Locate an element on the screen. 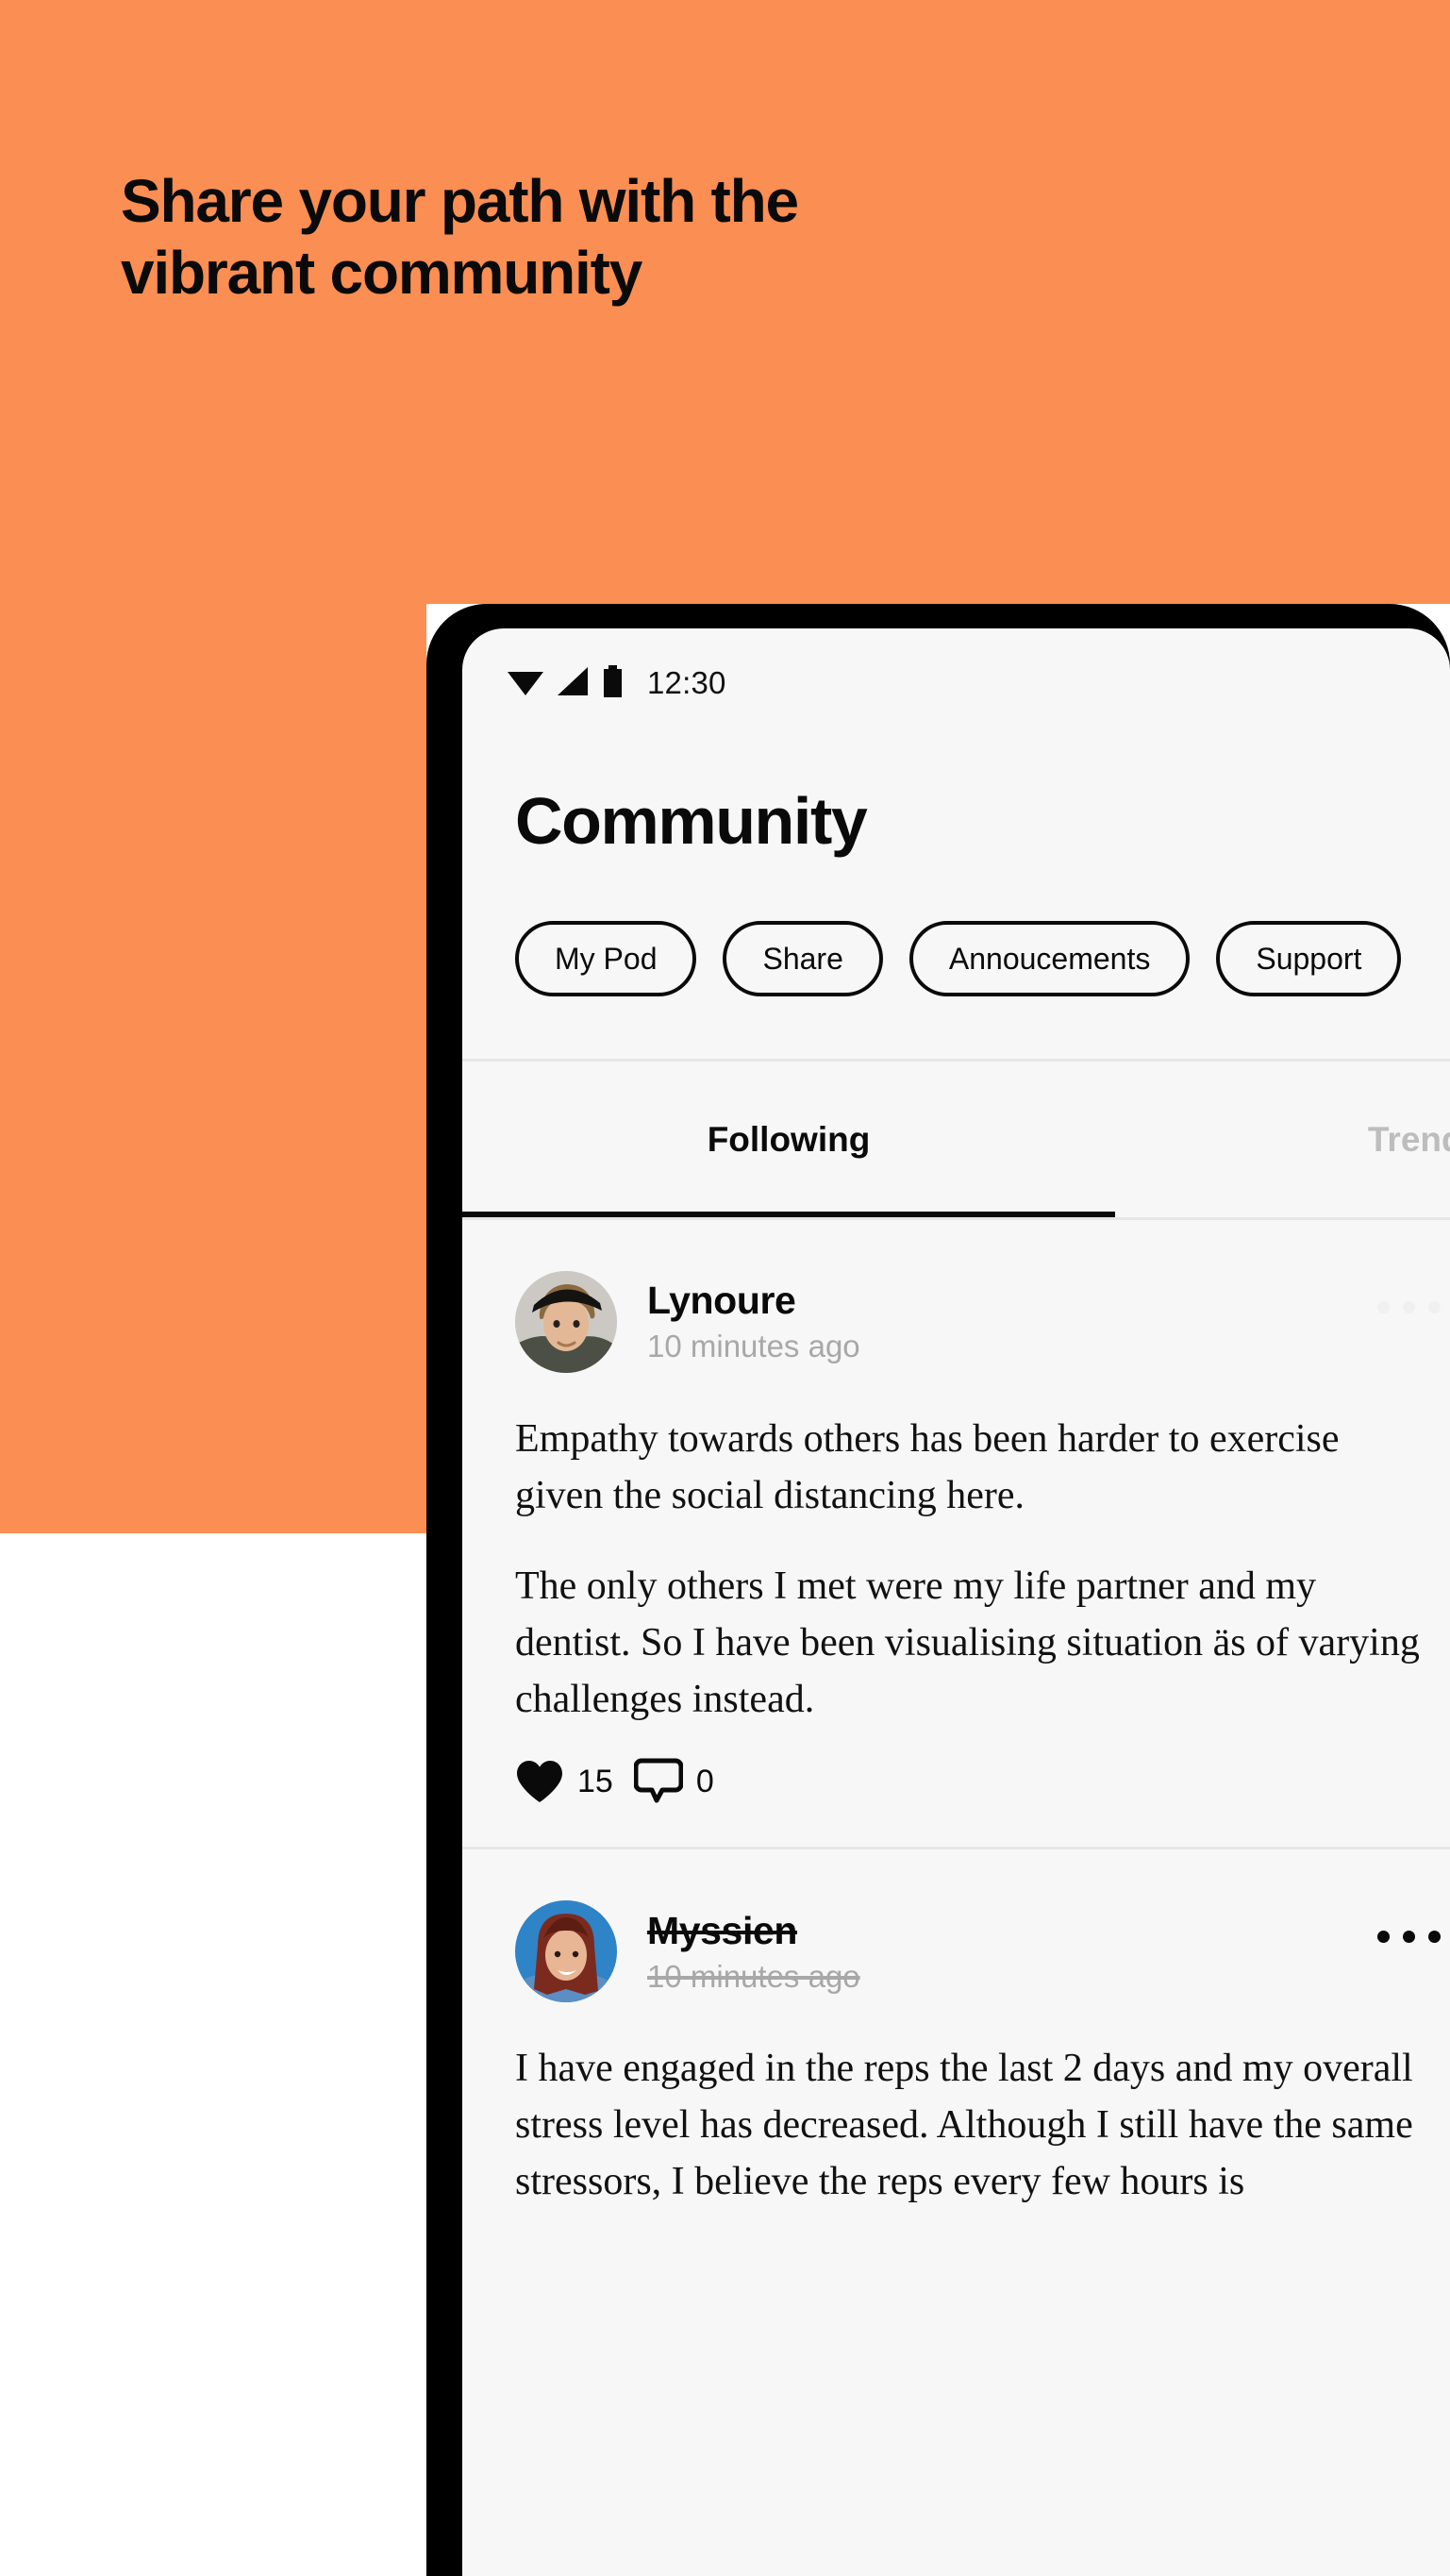 The width and height of the screenshot is (1450, 2576). post-meta: Lynoure 10 minutes ago is located at coordinates (753, 1321).